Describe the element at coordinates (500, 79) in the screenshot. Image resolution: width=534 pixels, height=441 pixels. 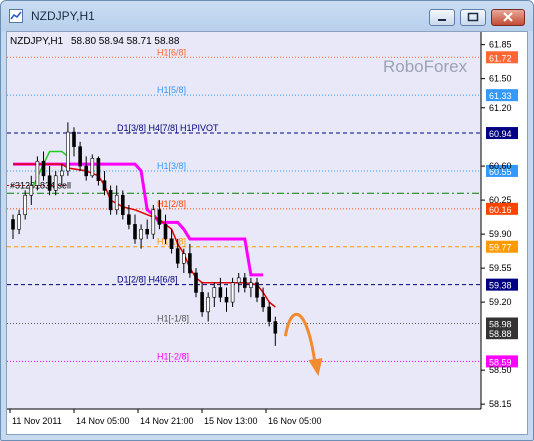
I see `y-axis-tick-label: 61.50` at that location.